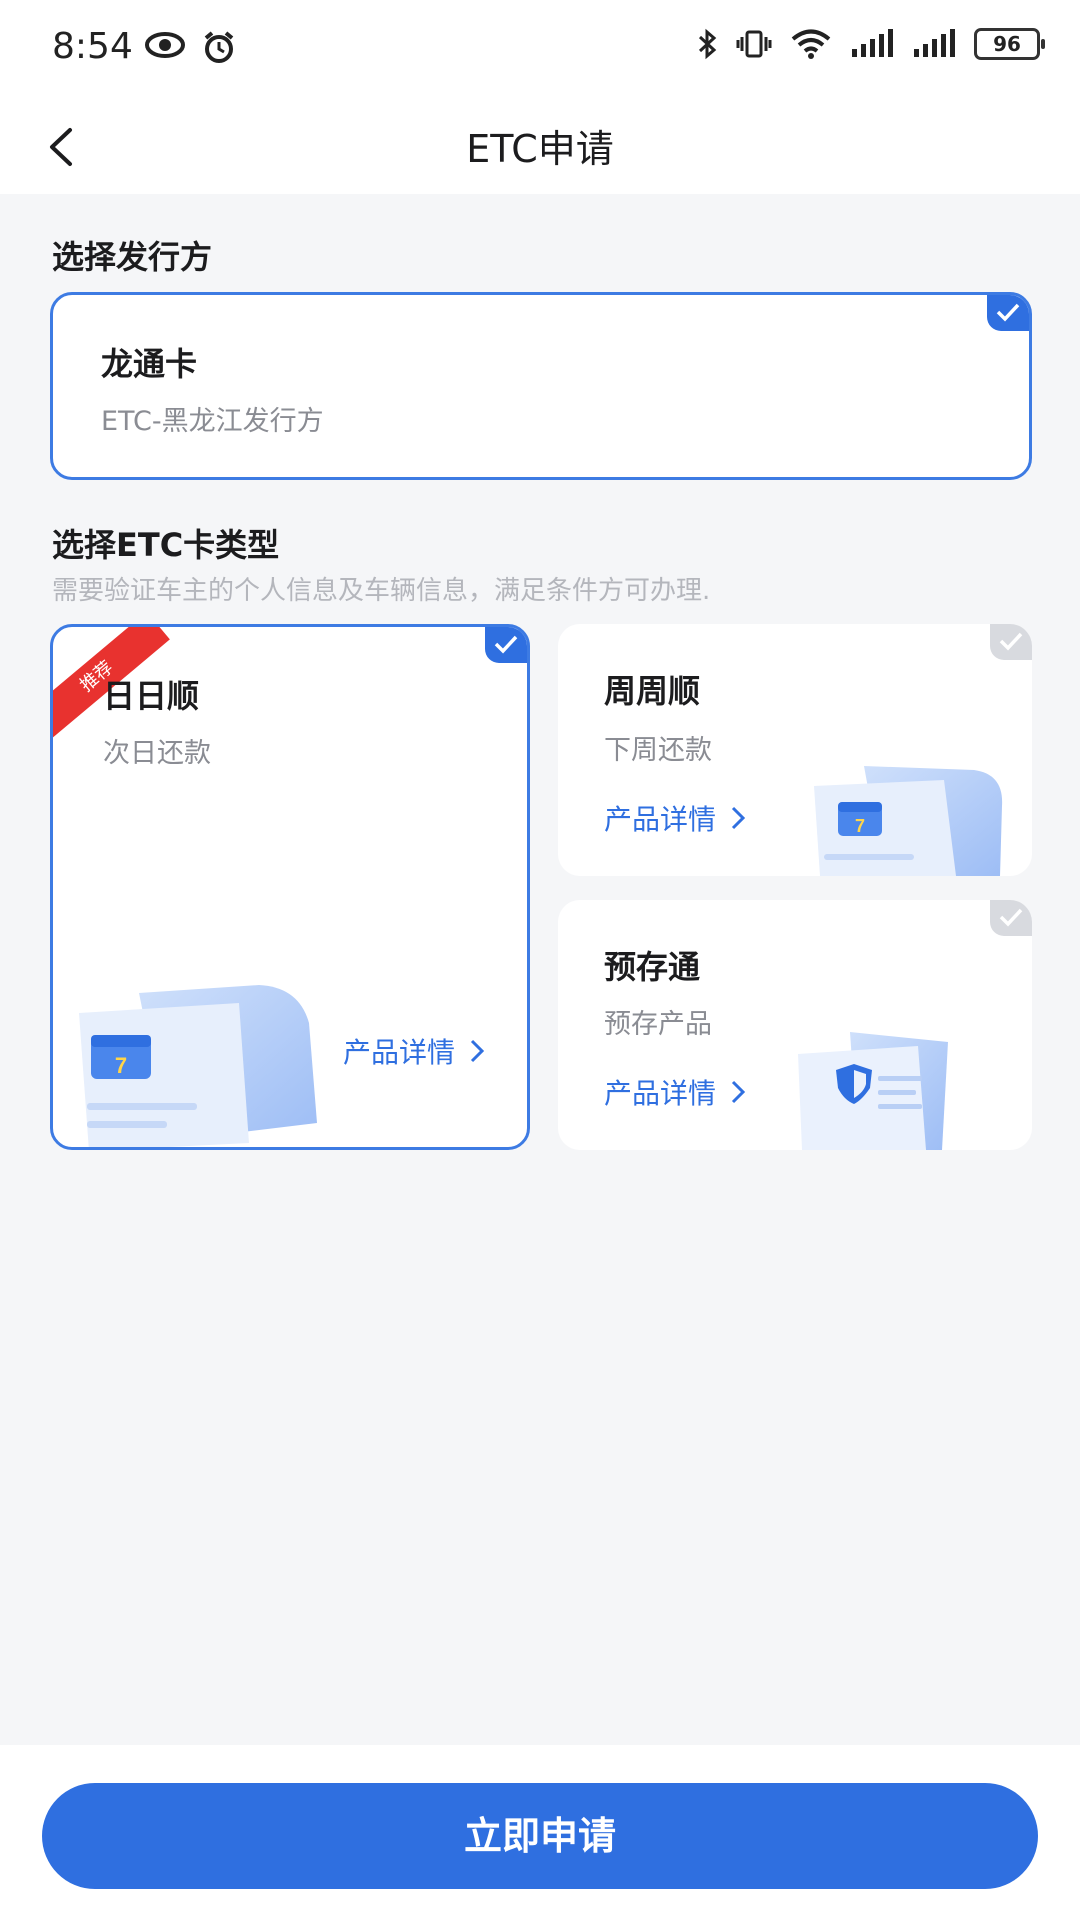 The height and width of the screenshot is (1920, 1080). What do you see at coordinates (754, 44) in the screenshot?
I see `vibrate-icon` at bounding box center [754, 44].